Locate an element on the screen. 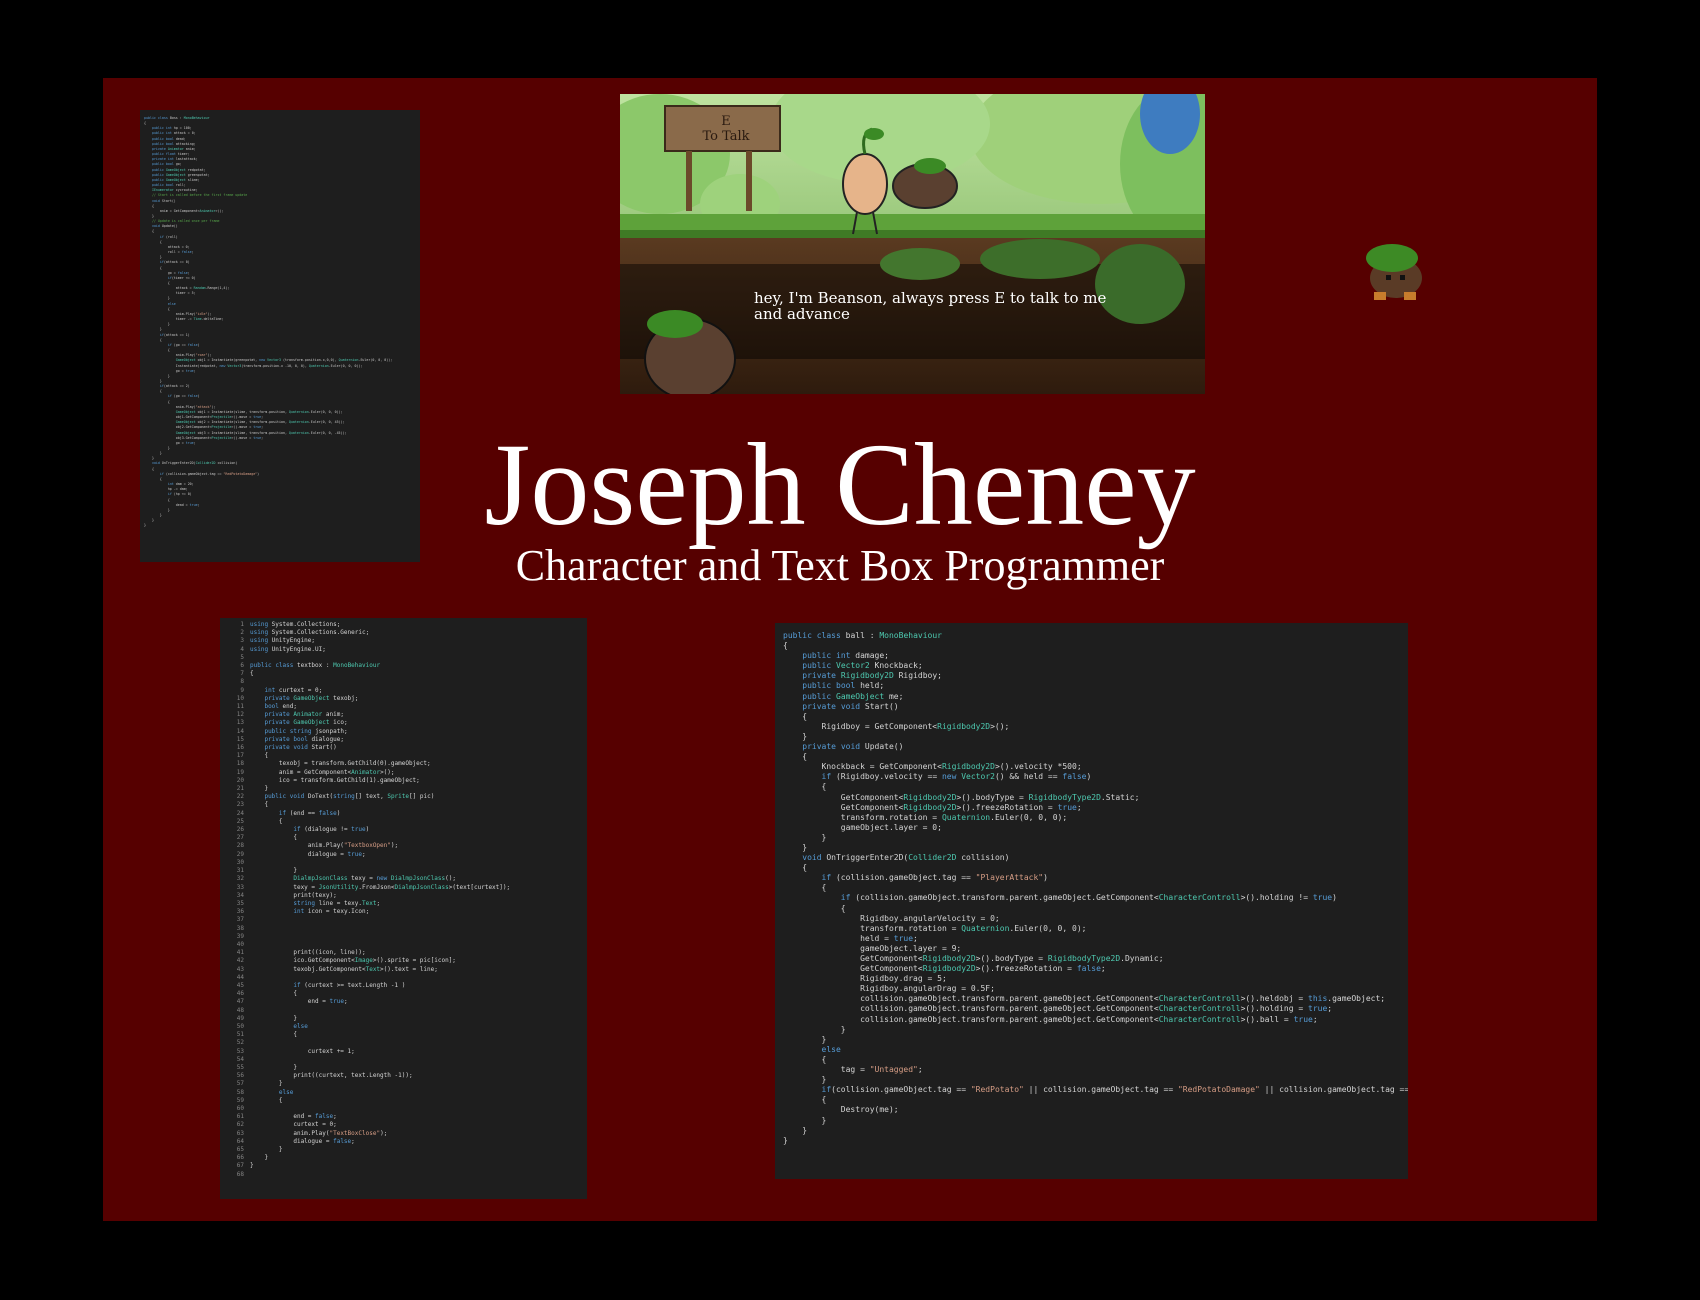  line-number: 64 is located at coordinates (240, 1141).